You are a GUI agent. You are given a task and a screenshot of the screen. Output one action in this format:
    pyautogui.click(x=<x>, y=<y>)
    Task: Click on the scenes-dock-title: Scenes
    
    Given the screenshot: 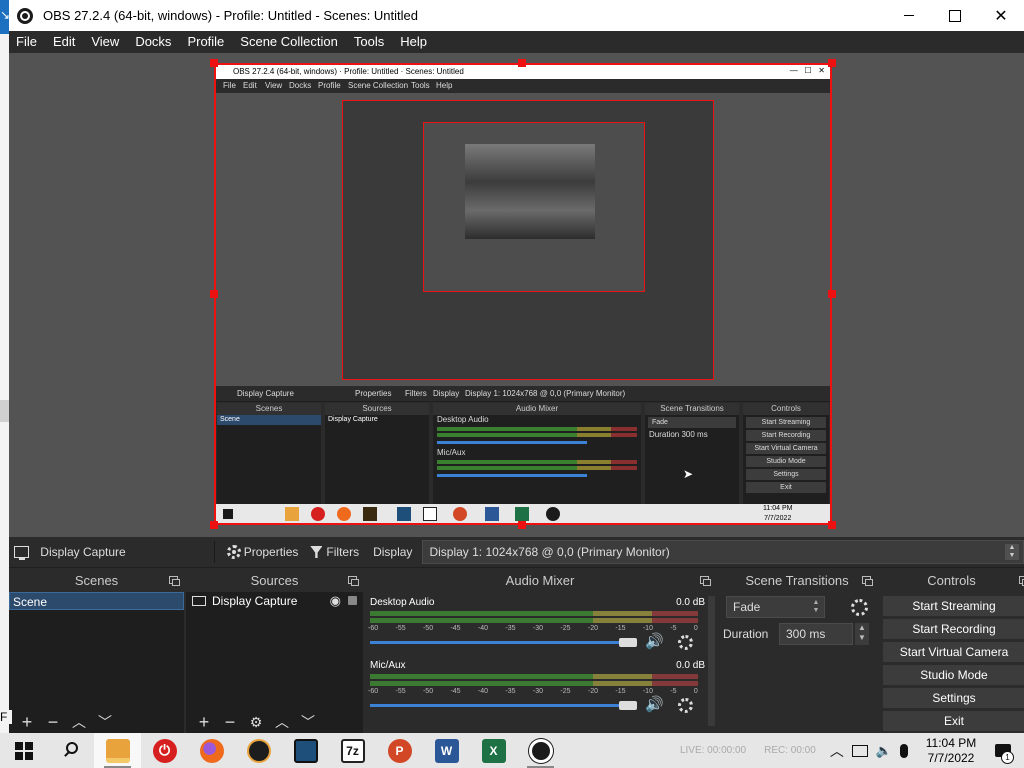 What is the action you would take?
    pyautogui.click(x=96, y=580)
    